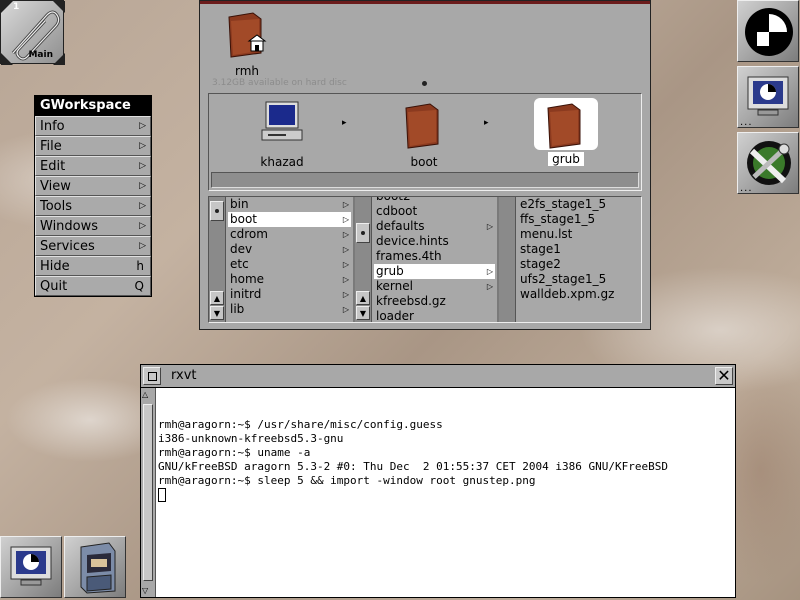 This screenshot has width=800, height=600. Describe the element at coordinates (434, 286) in the screenshot. I see `browser-entry: kernel ▷` at that location.